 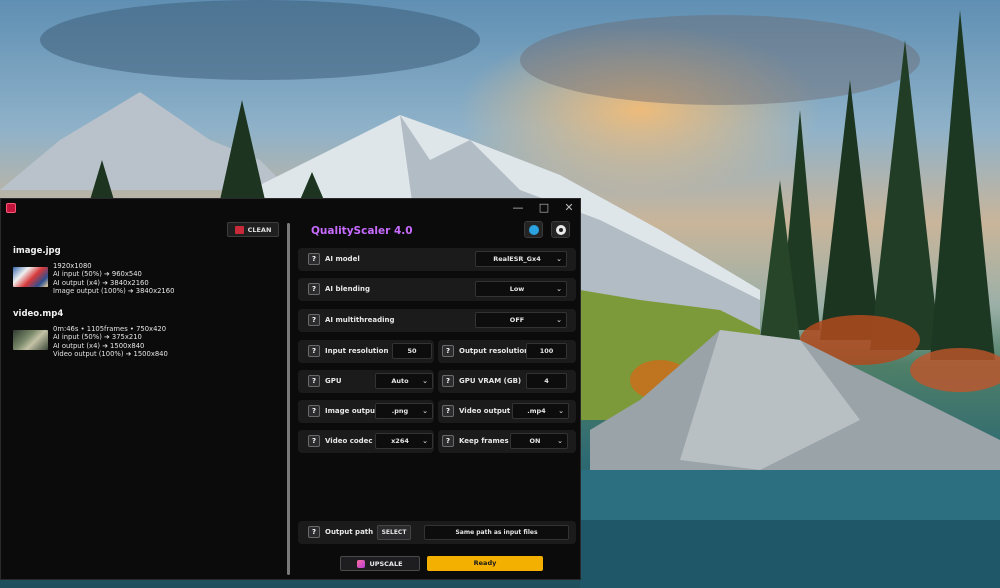 What do you see at coordinates (349, 532) in the screenshot?
I see `output-path-label: Output path` at bounding box center [349, 532].